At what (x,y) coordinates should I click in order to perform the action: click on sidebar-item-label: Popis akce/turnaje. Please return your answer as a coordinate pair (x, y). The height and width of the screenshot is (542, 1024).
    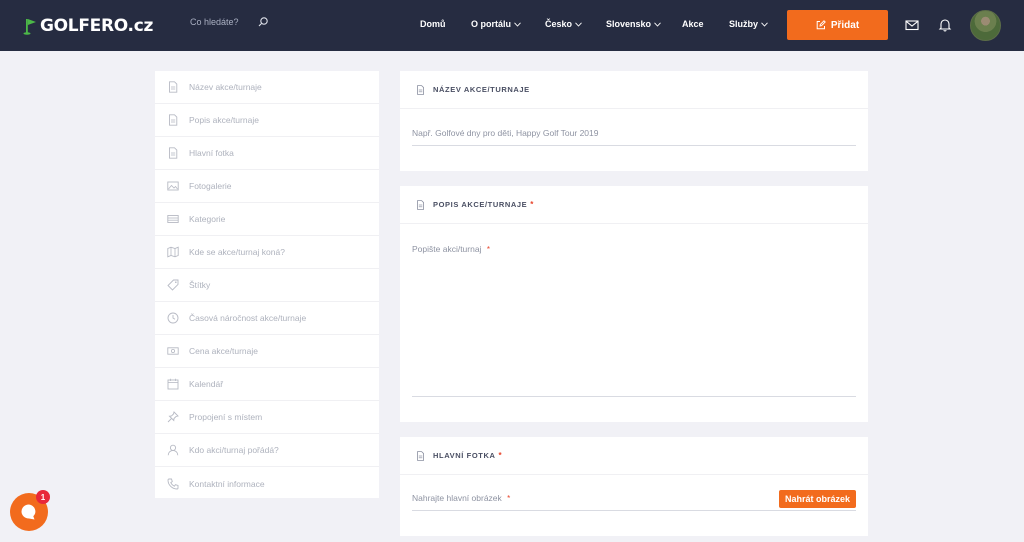
    Looking at the image, I should click on (224, 120).